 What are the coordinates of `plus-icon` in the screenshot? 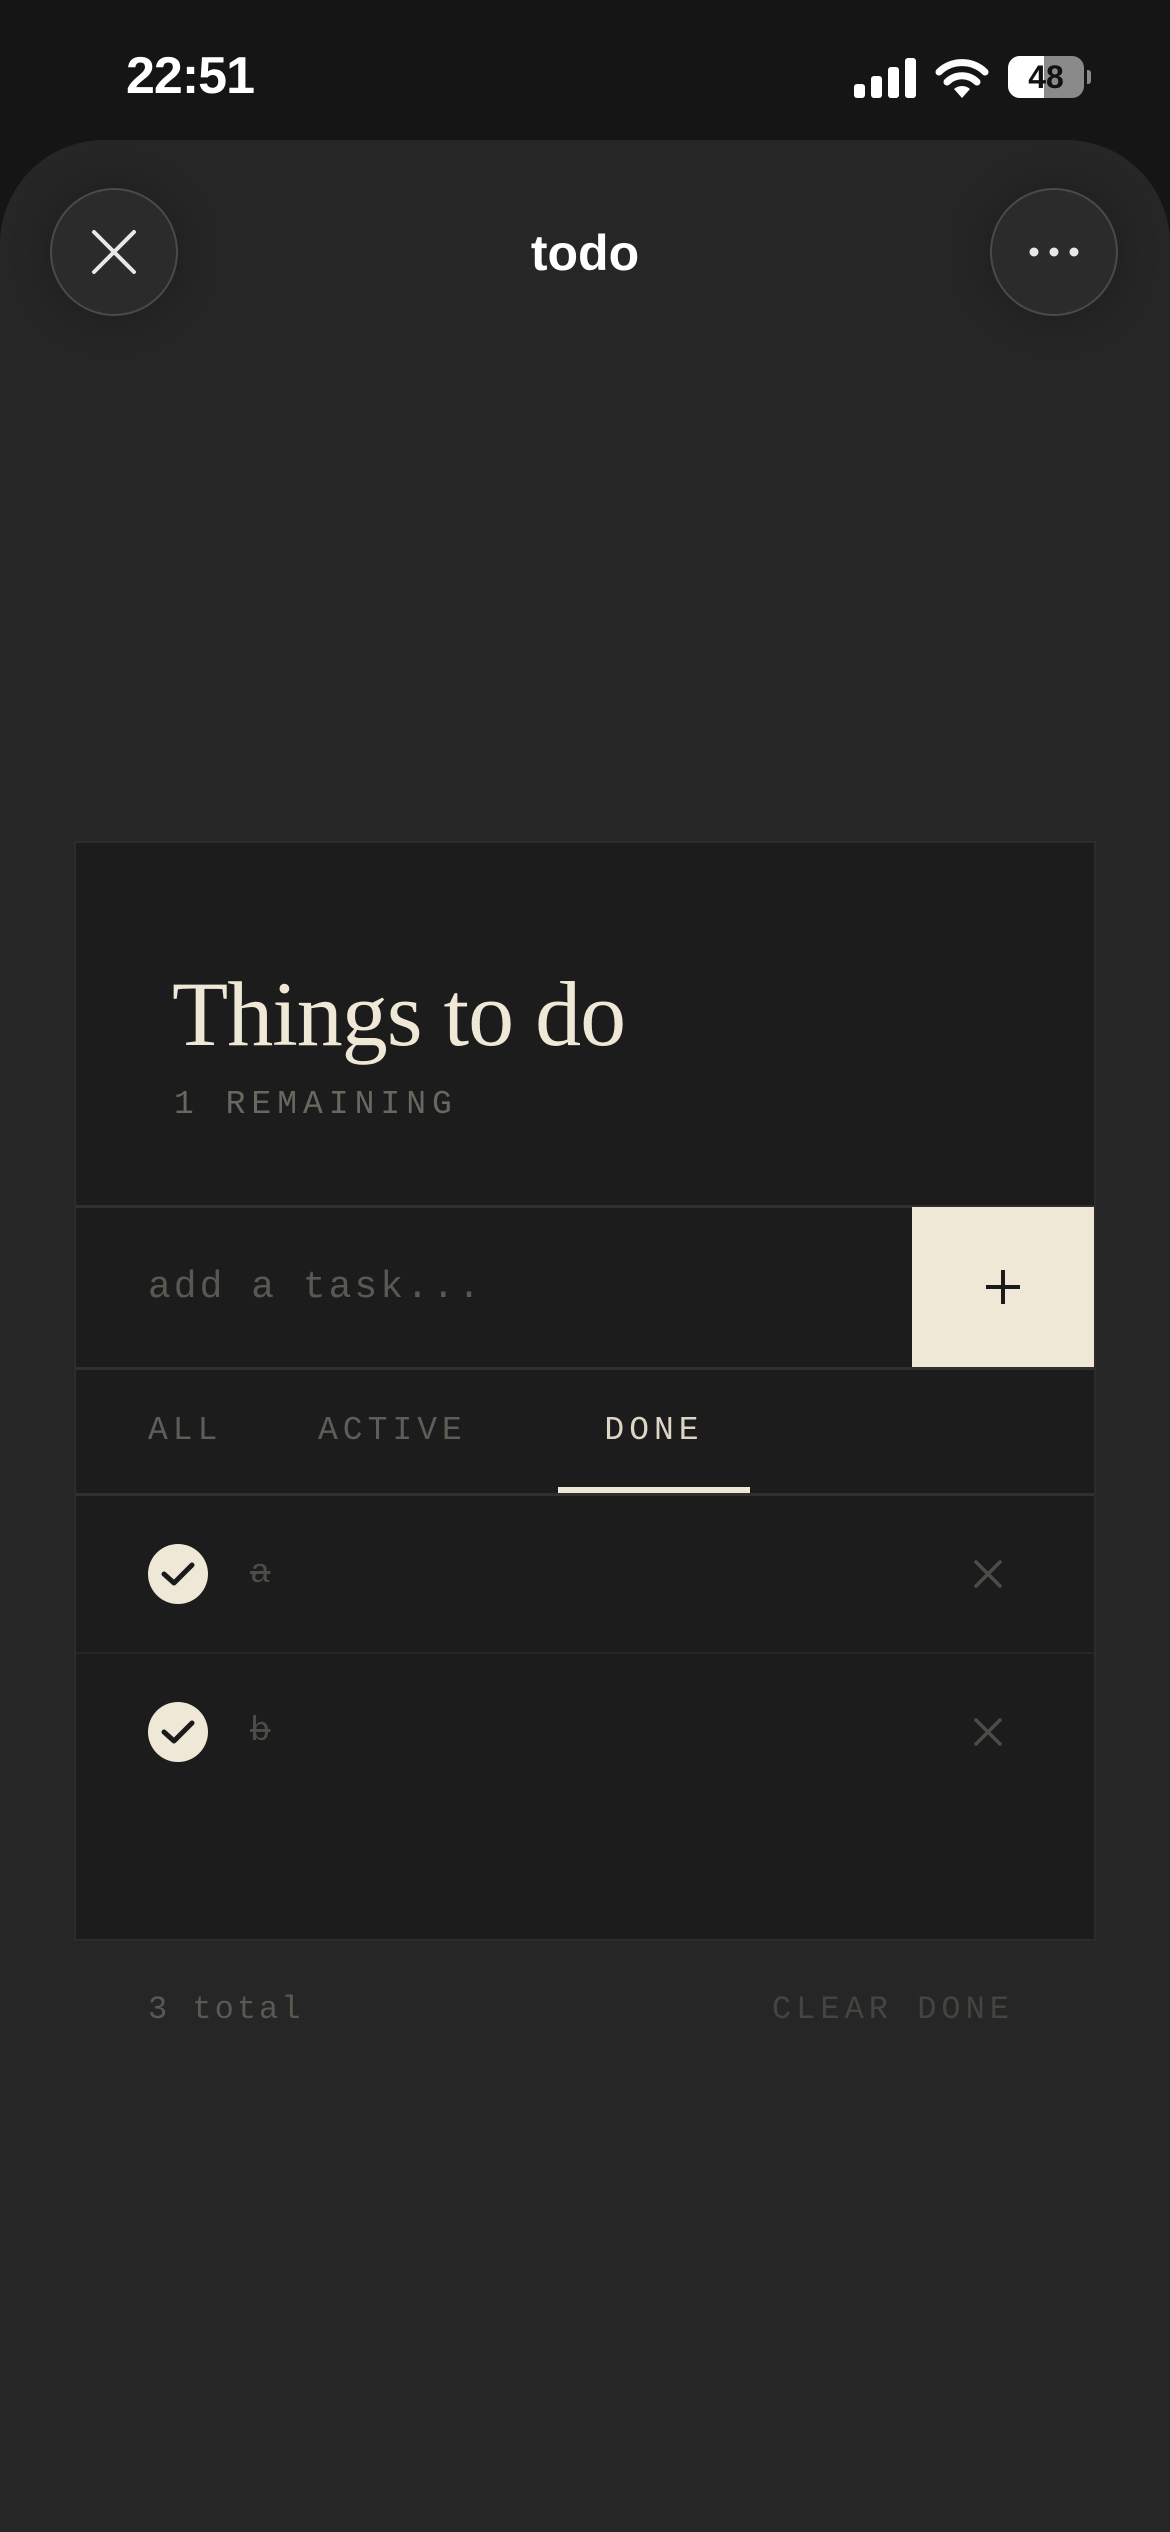 It's located at (1003, 1287).